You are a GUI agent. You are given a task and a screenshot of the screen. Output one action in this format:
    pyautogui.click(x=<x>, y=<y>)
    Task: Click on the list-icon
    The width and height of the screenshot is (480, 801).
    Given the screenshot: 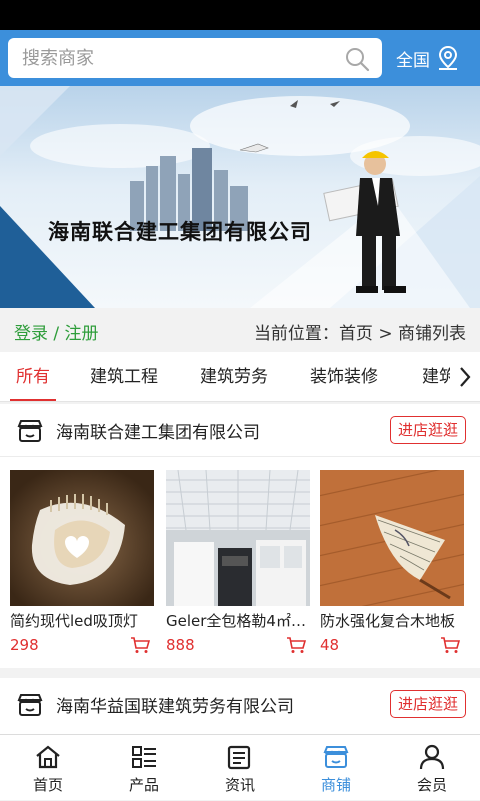 What is the action you would take?
    pyautogui.click(x=144, y=757)
    